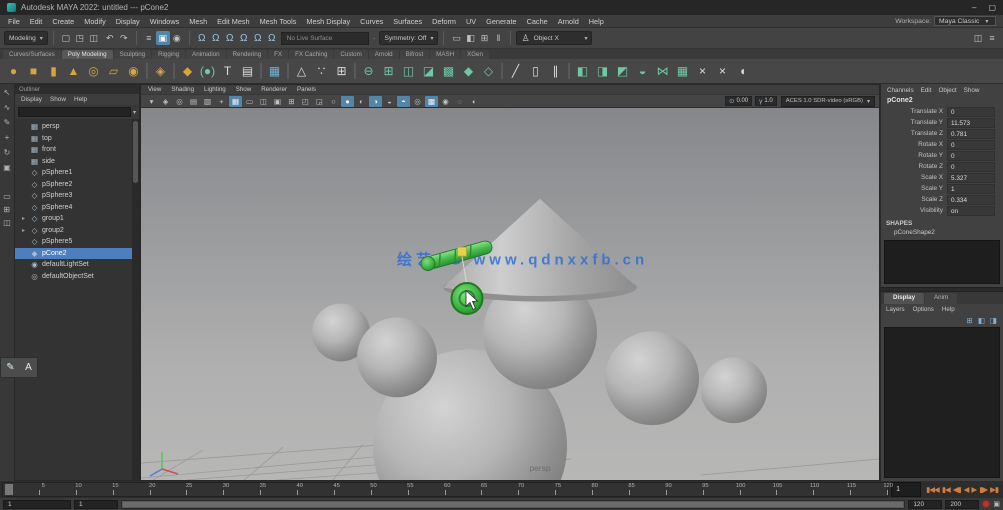  What do you see at coordinates (53, 71) in the screenshot?
I see `polygon-cylinder-icon: ▮` at bounding box center [53, 71].